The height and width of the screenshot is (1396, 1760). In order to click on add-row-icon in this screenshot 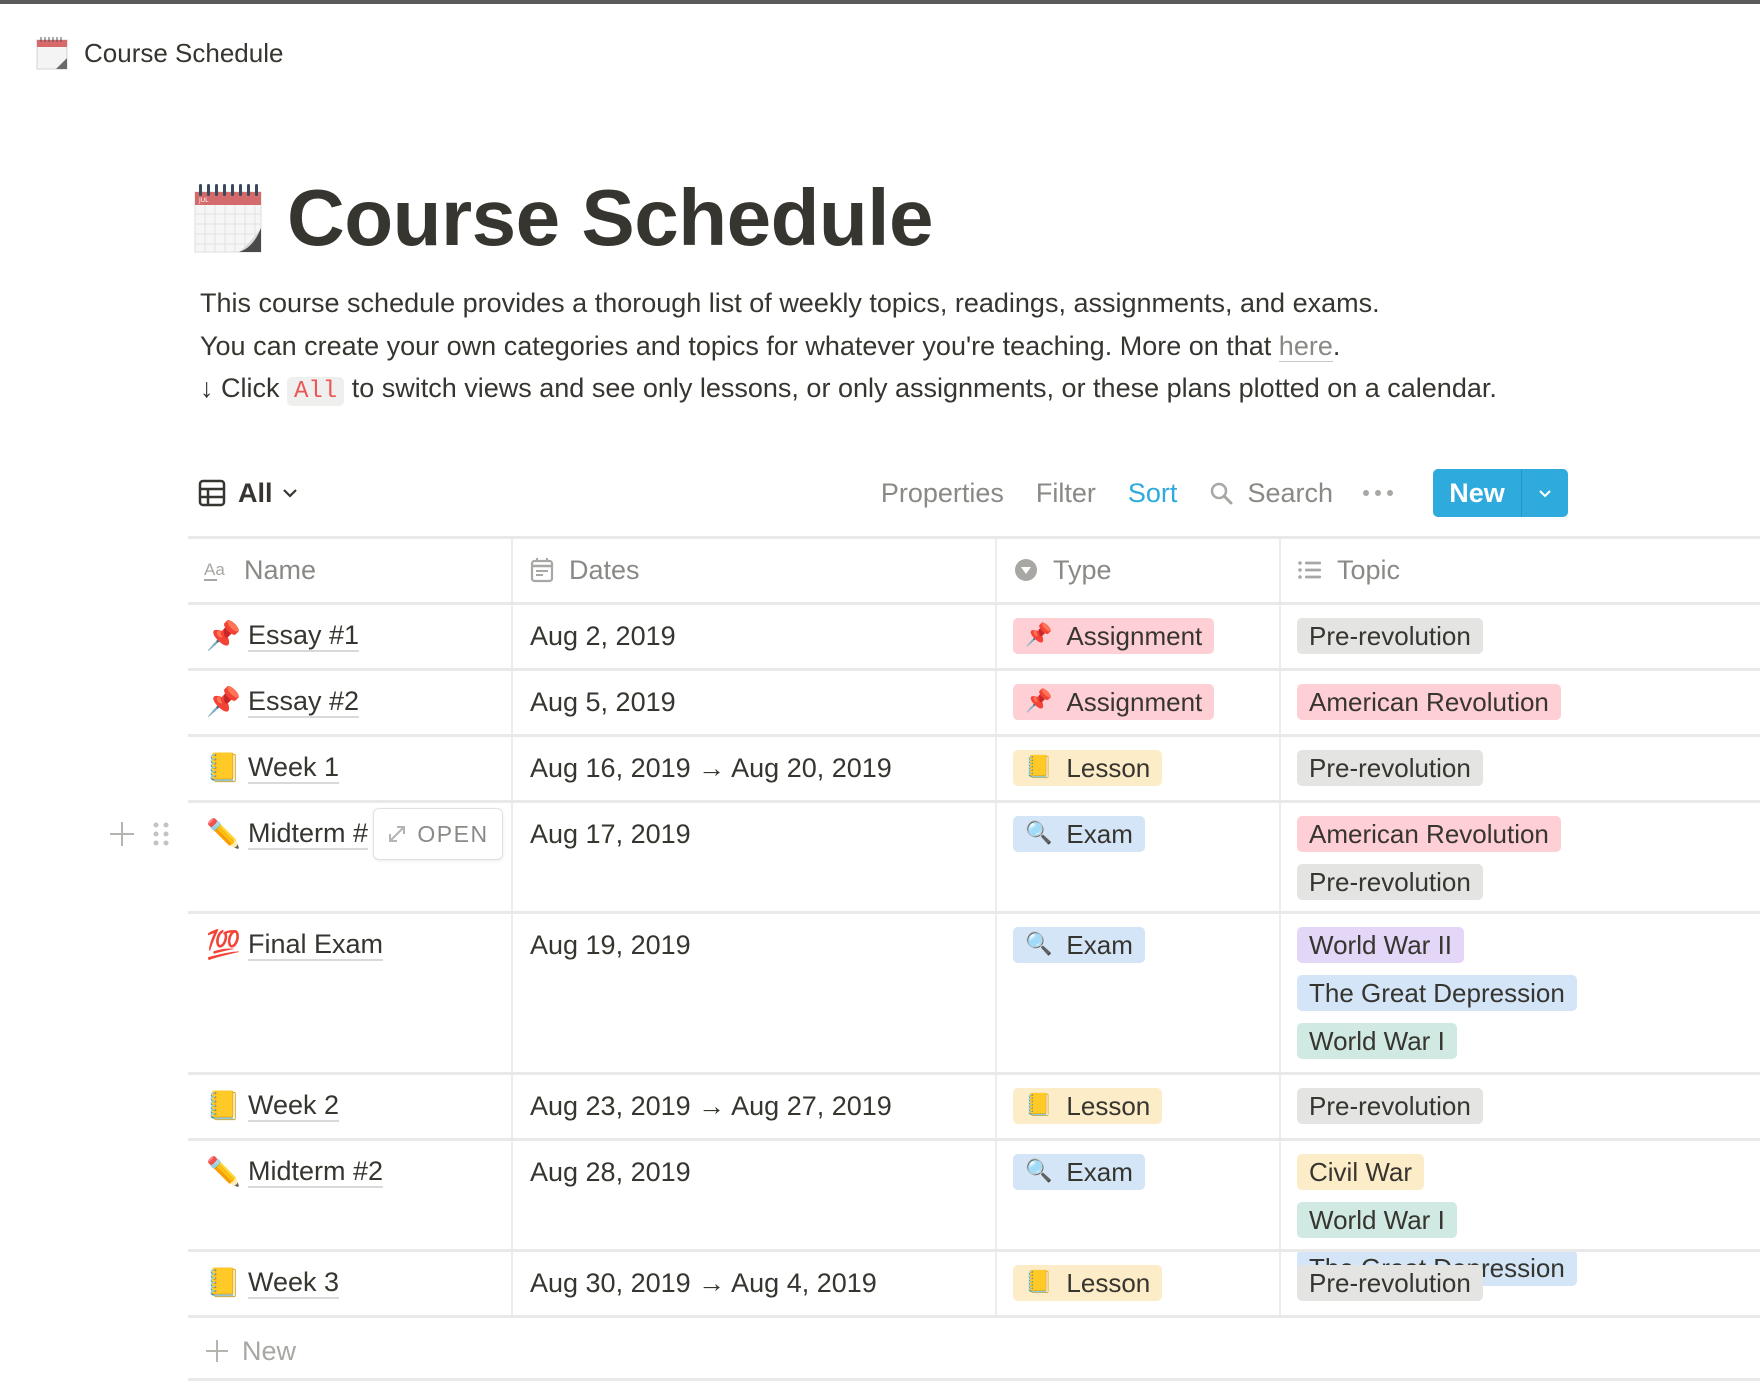, I will do `click(122, 834)`.